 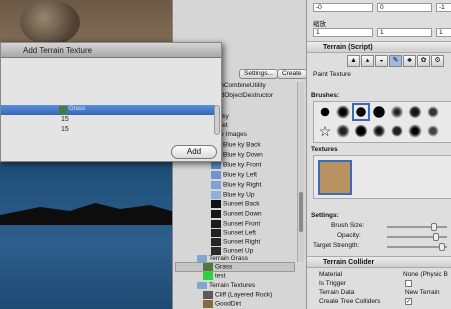 I want to click on dialog-scrollbar, so click(x=217, y=120).